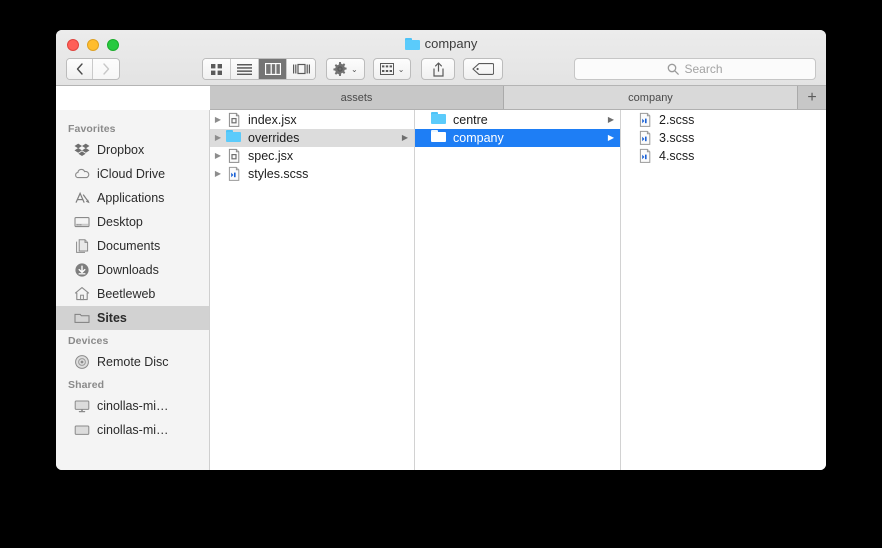  I want to click on sidebar-item-icloud-drive: iCloud Drive, so click(132, 174).